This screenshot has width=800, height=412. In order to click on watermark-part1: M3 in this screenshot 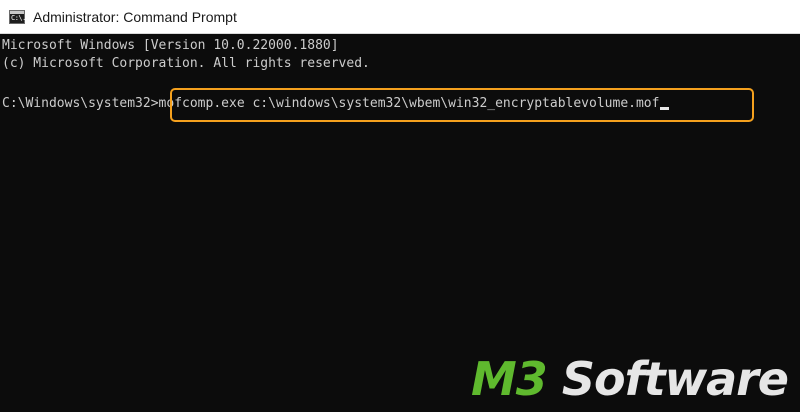, I will do `click(509, 379)`.